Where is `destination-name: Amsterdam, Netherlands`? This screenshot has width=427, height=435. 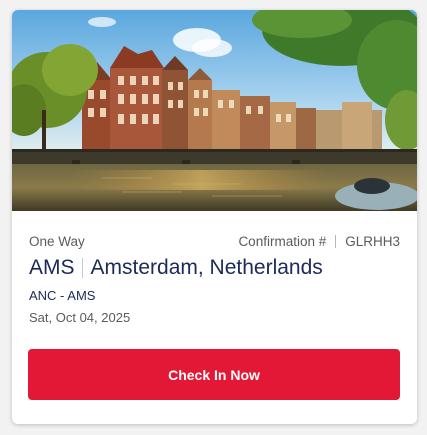
destination-name: Amsterdam, Netherlands is located at coordinates (206, 267).